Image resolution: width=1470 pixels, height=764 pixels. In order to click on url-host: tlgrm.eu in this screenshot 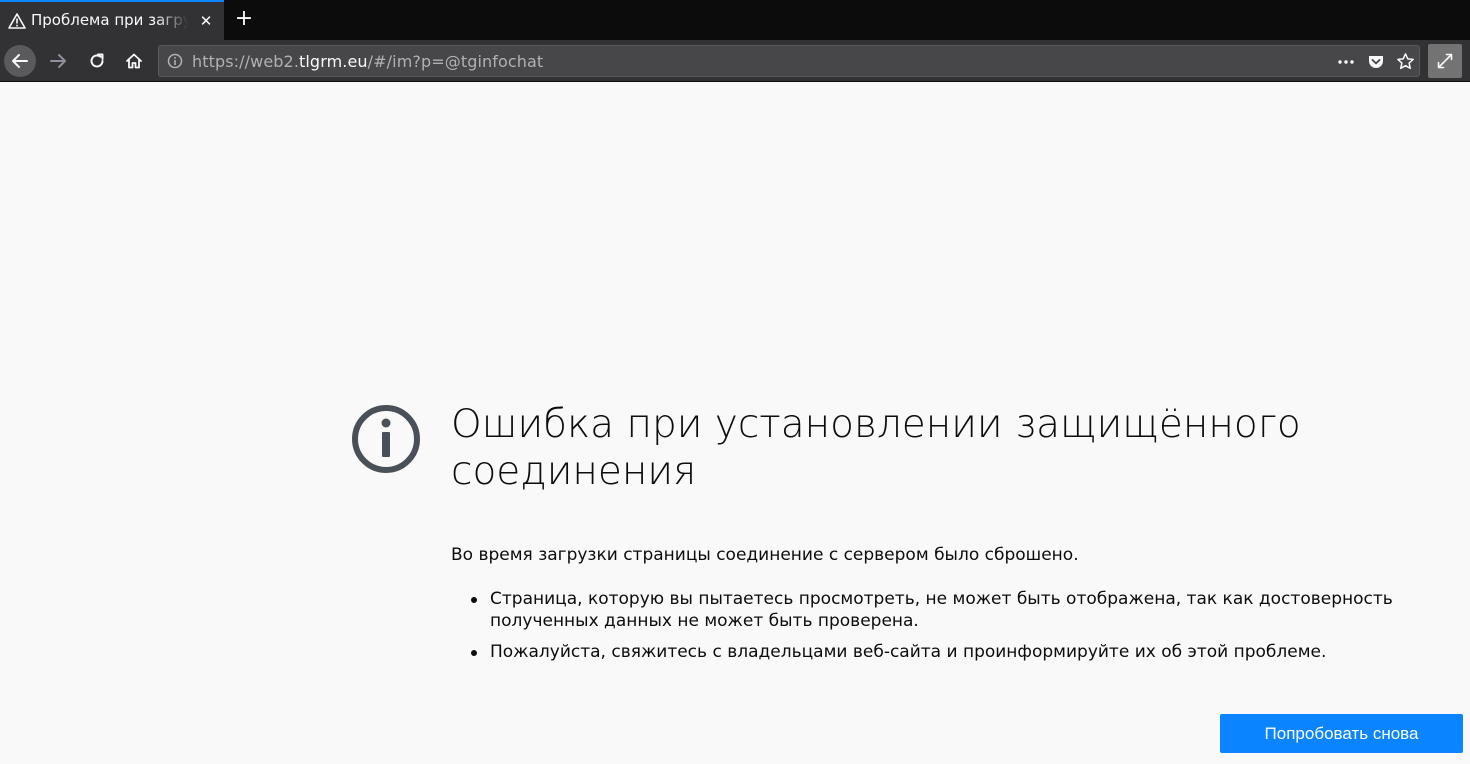, I will do `click(333, 61)`.